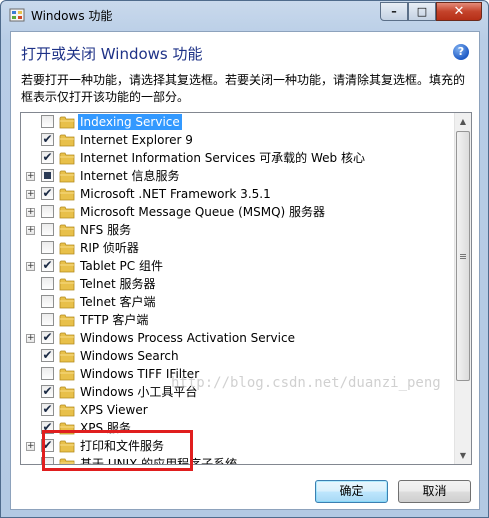 This screenshot has width=489, height=518. What do you see at coordinates (129, 176) in the screenshot?
I see `feature-label: Internet 信息服务` at bounding box center [129, 176].